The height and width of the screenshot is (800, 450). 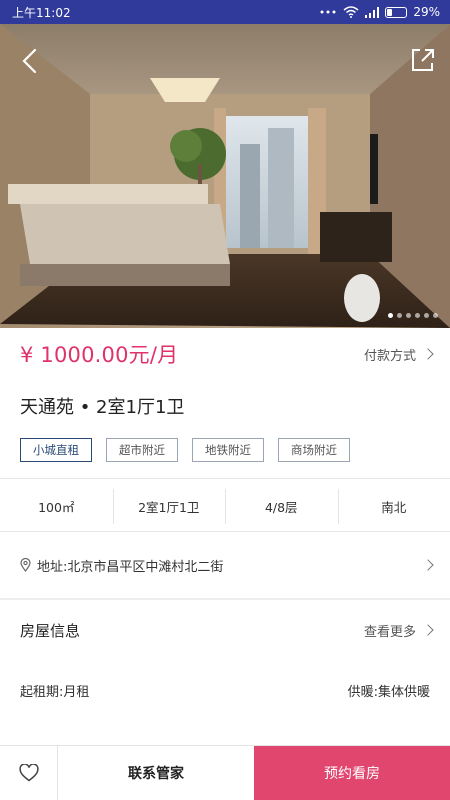 I want to click on share-button, so click(x=423, y=61).